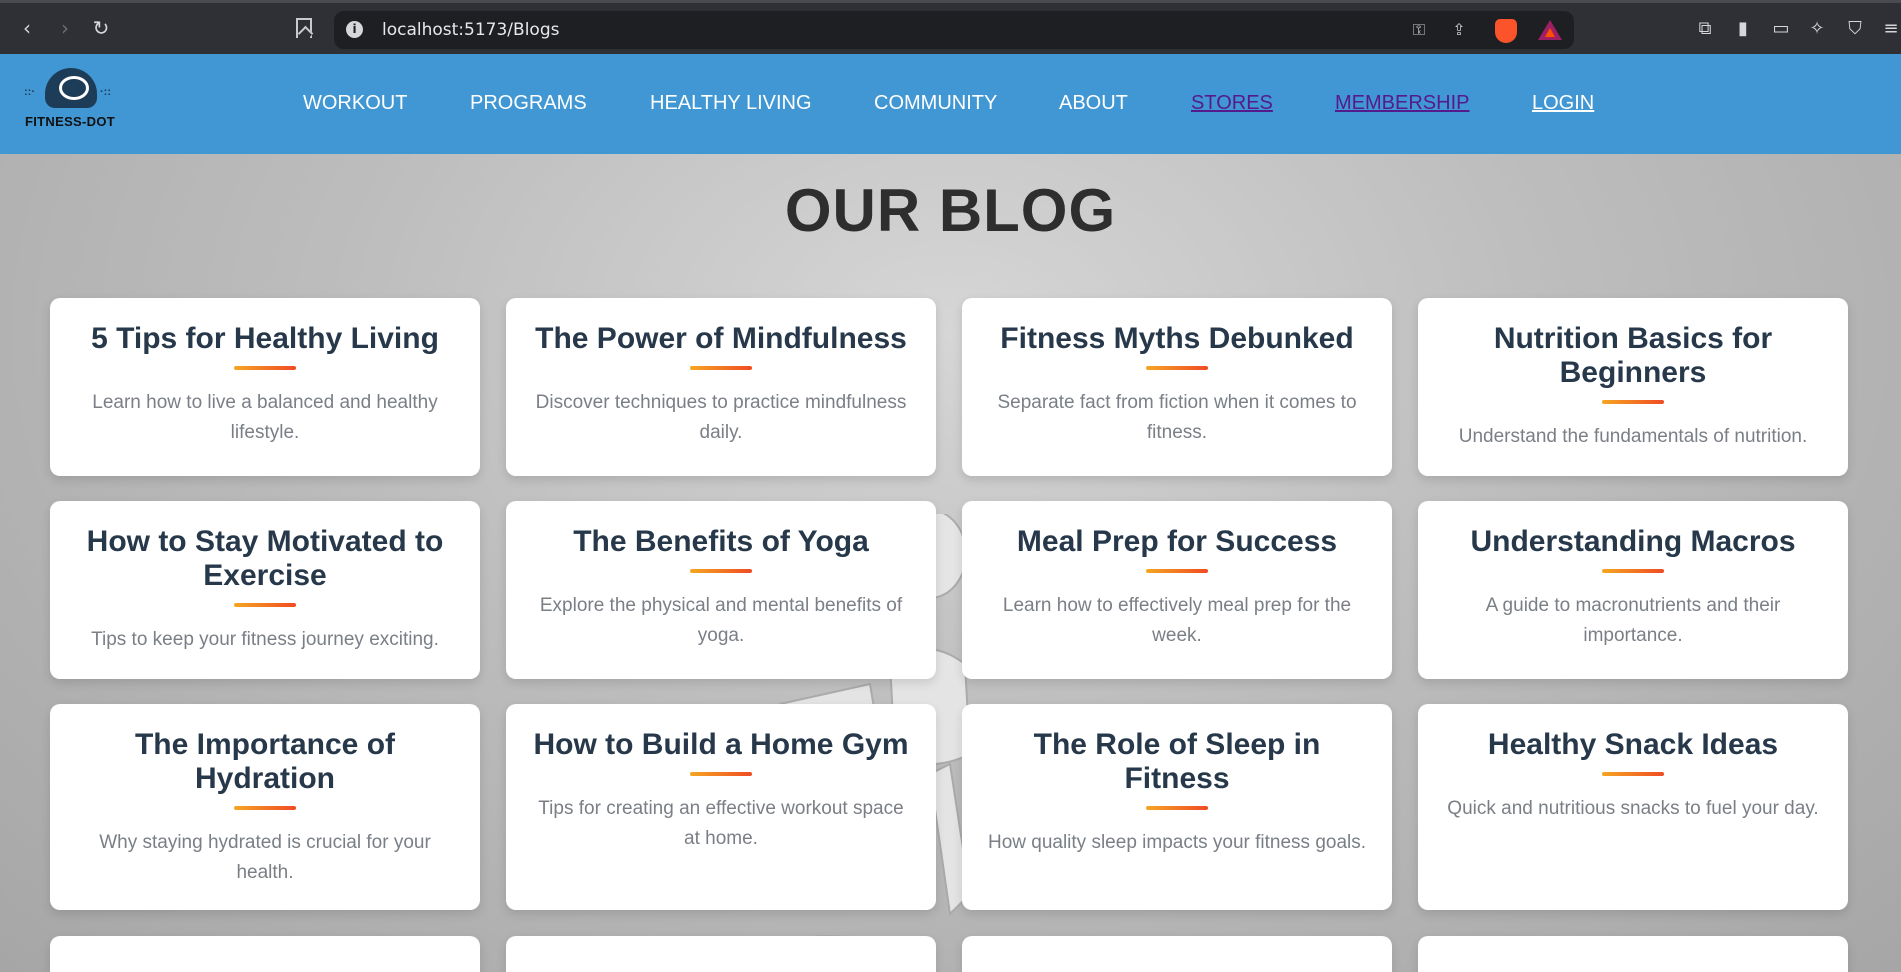 This screenshot has height=972, width=1901. I want to click on forward-icon: ›, so click(65, 28).